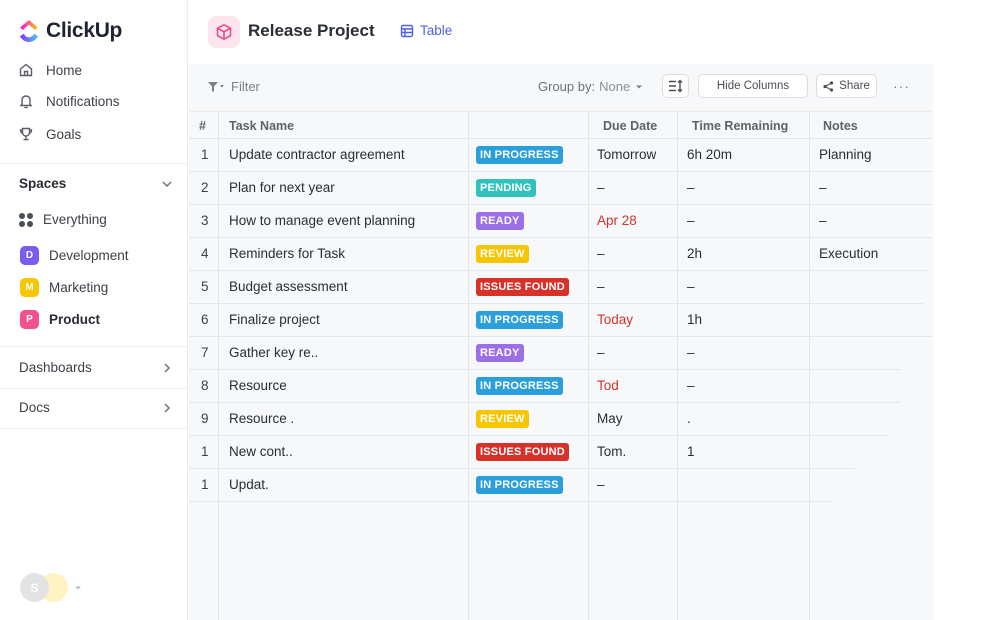  I want to click on space-badge-m: M, so click(29, 287).